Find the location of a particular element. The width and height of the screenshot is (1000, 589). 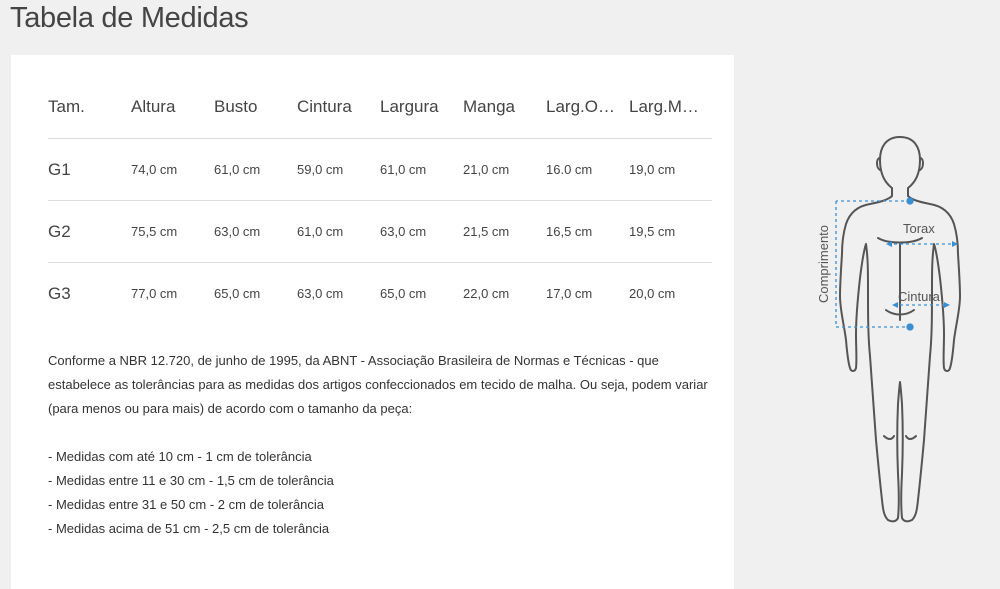

body-measurement-figure: Torax Cintura Comprimento is located at coordinates (900, 330).